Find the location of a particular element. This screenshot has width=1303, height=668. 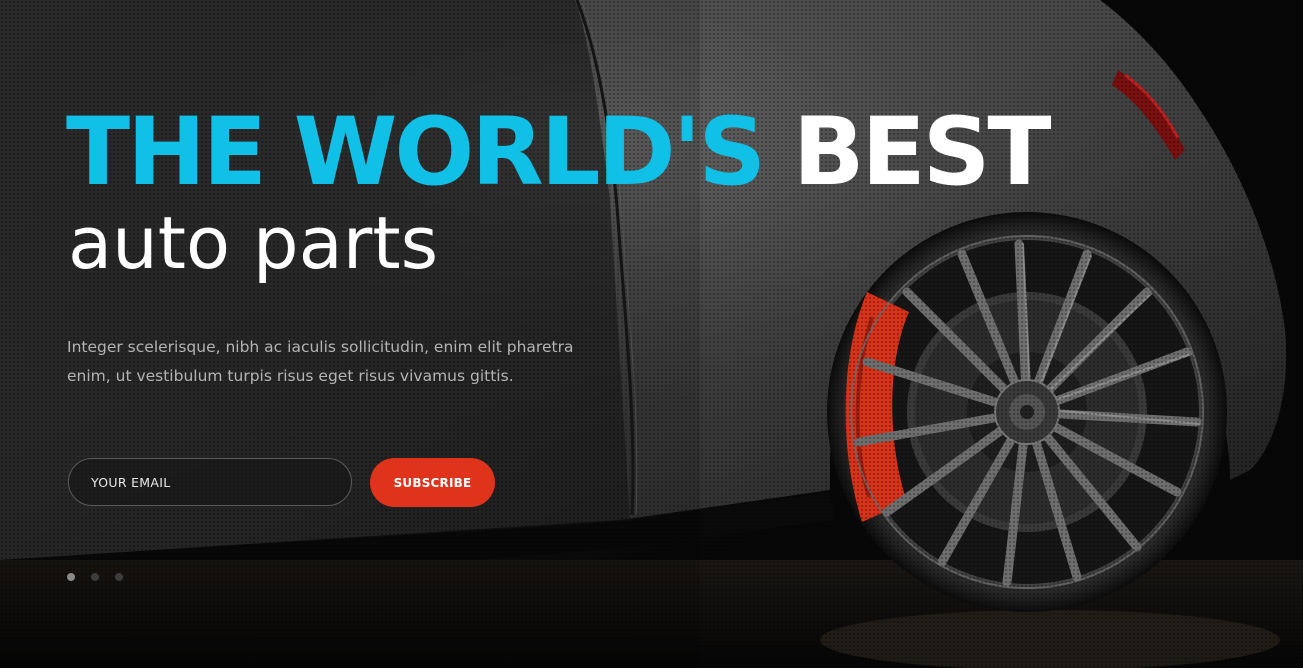

headline-strong-text: BEST is located at coordinates (922, 152).